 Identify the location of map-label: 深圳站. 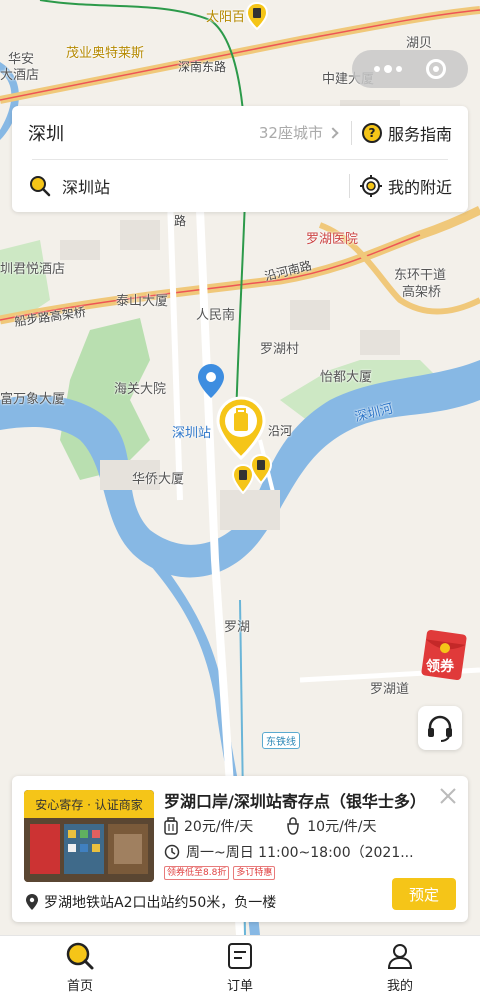
(192, 433).